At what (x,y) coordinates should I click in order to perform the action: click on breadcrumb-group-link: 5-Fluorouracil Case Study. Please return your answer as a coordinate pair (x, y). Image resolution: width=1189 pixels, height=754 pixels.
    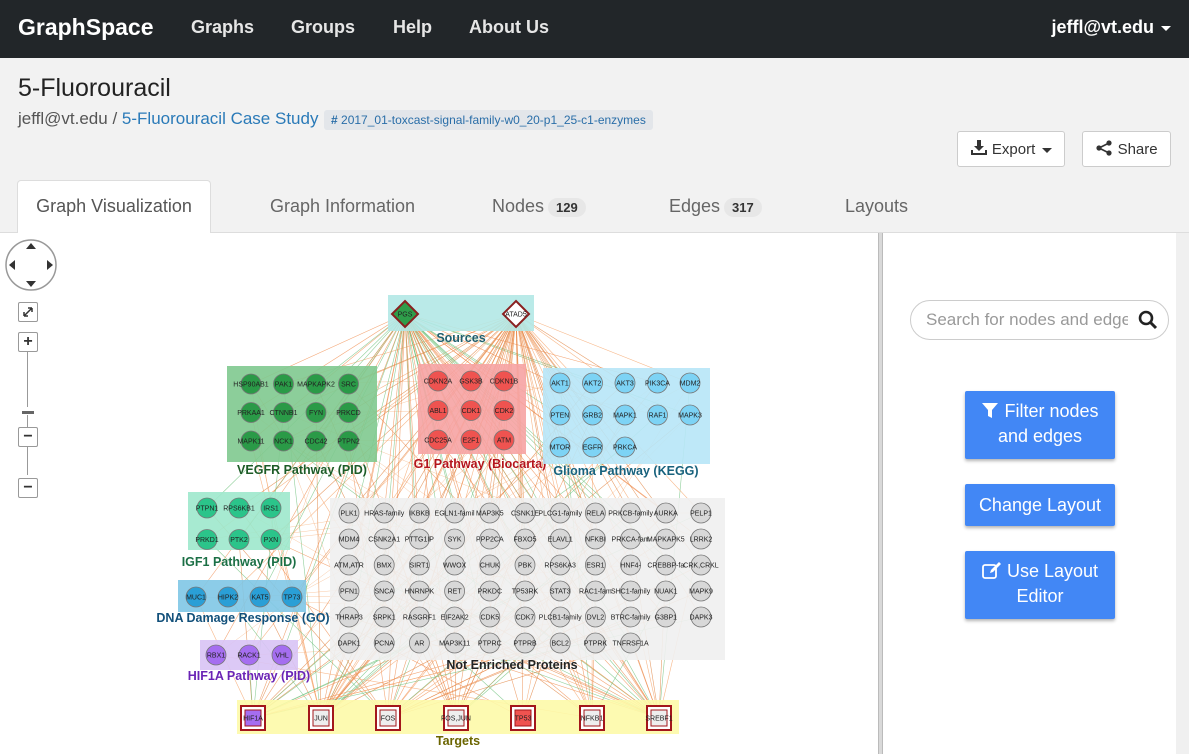
    Looking at the image, I should click on (220, 118).